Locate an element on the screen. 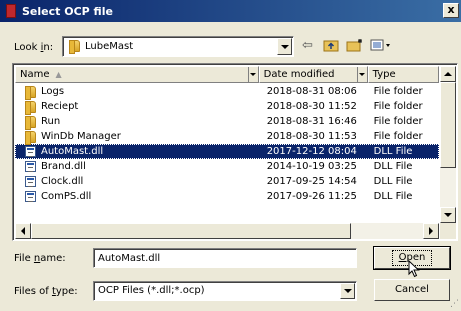 The height and width of the screenshot is (311, 461). file-date: 2017-09-26 11:25 is located at coordinates (311, 196).